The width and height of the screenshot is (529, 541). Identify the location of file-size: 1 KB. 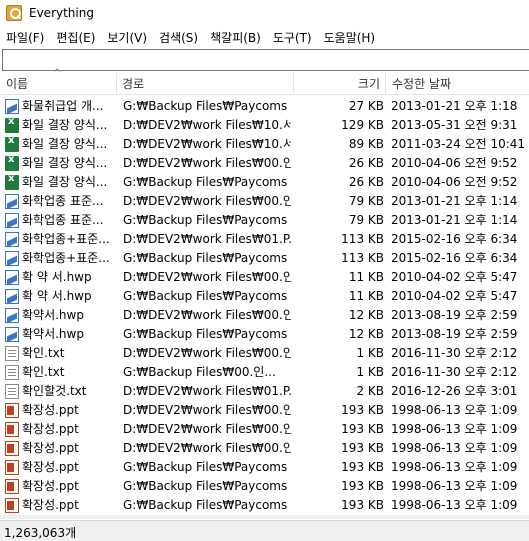
(370, 372).